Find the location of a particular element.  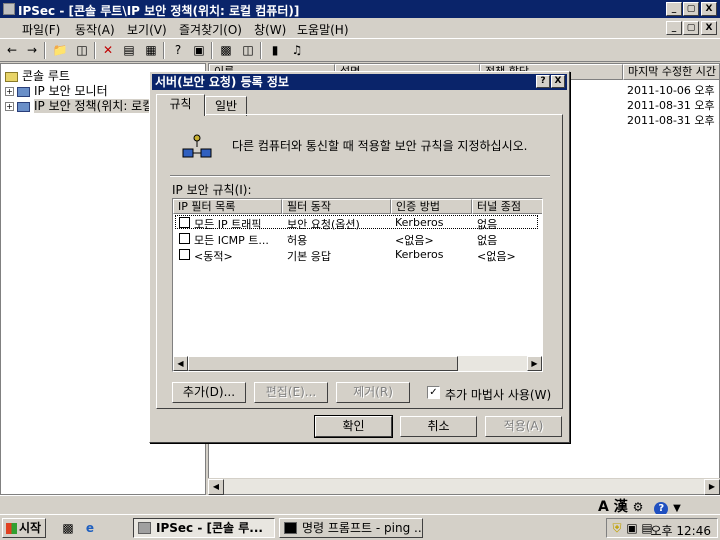

apply-button: 적용(A) is located at coordinates (523, 426).